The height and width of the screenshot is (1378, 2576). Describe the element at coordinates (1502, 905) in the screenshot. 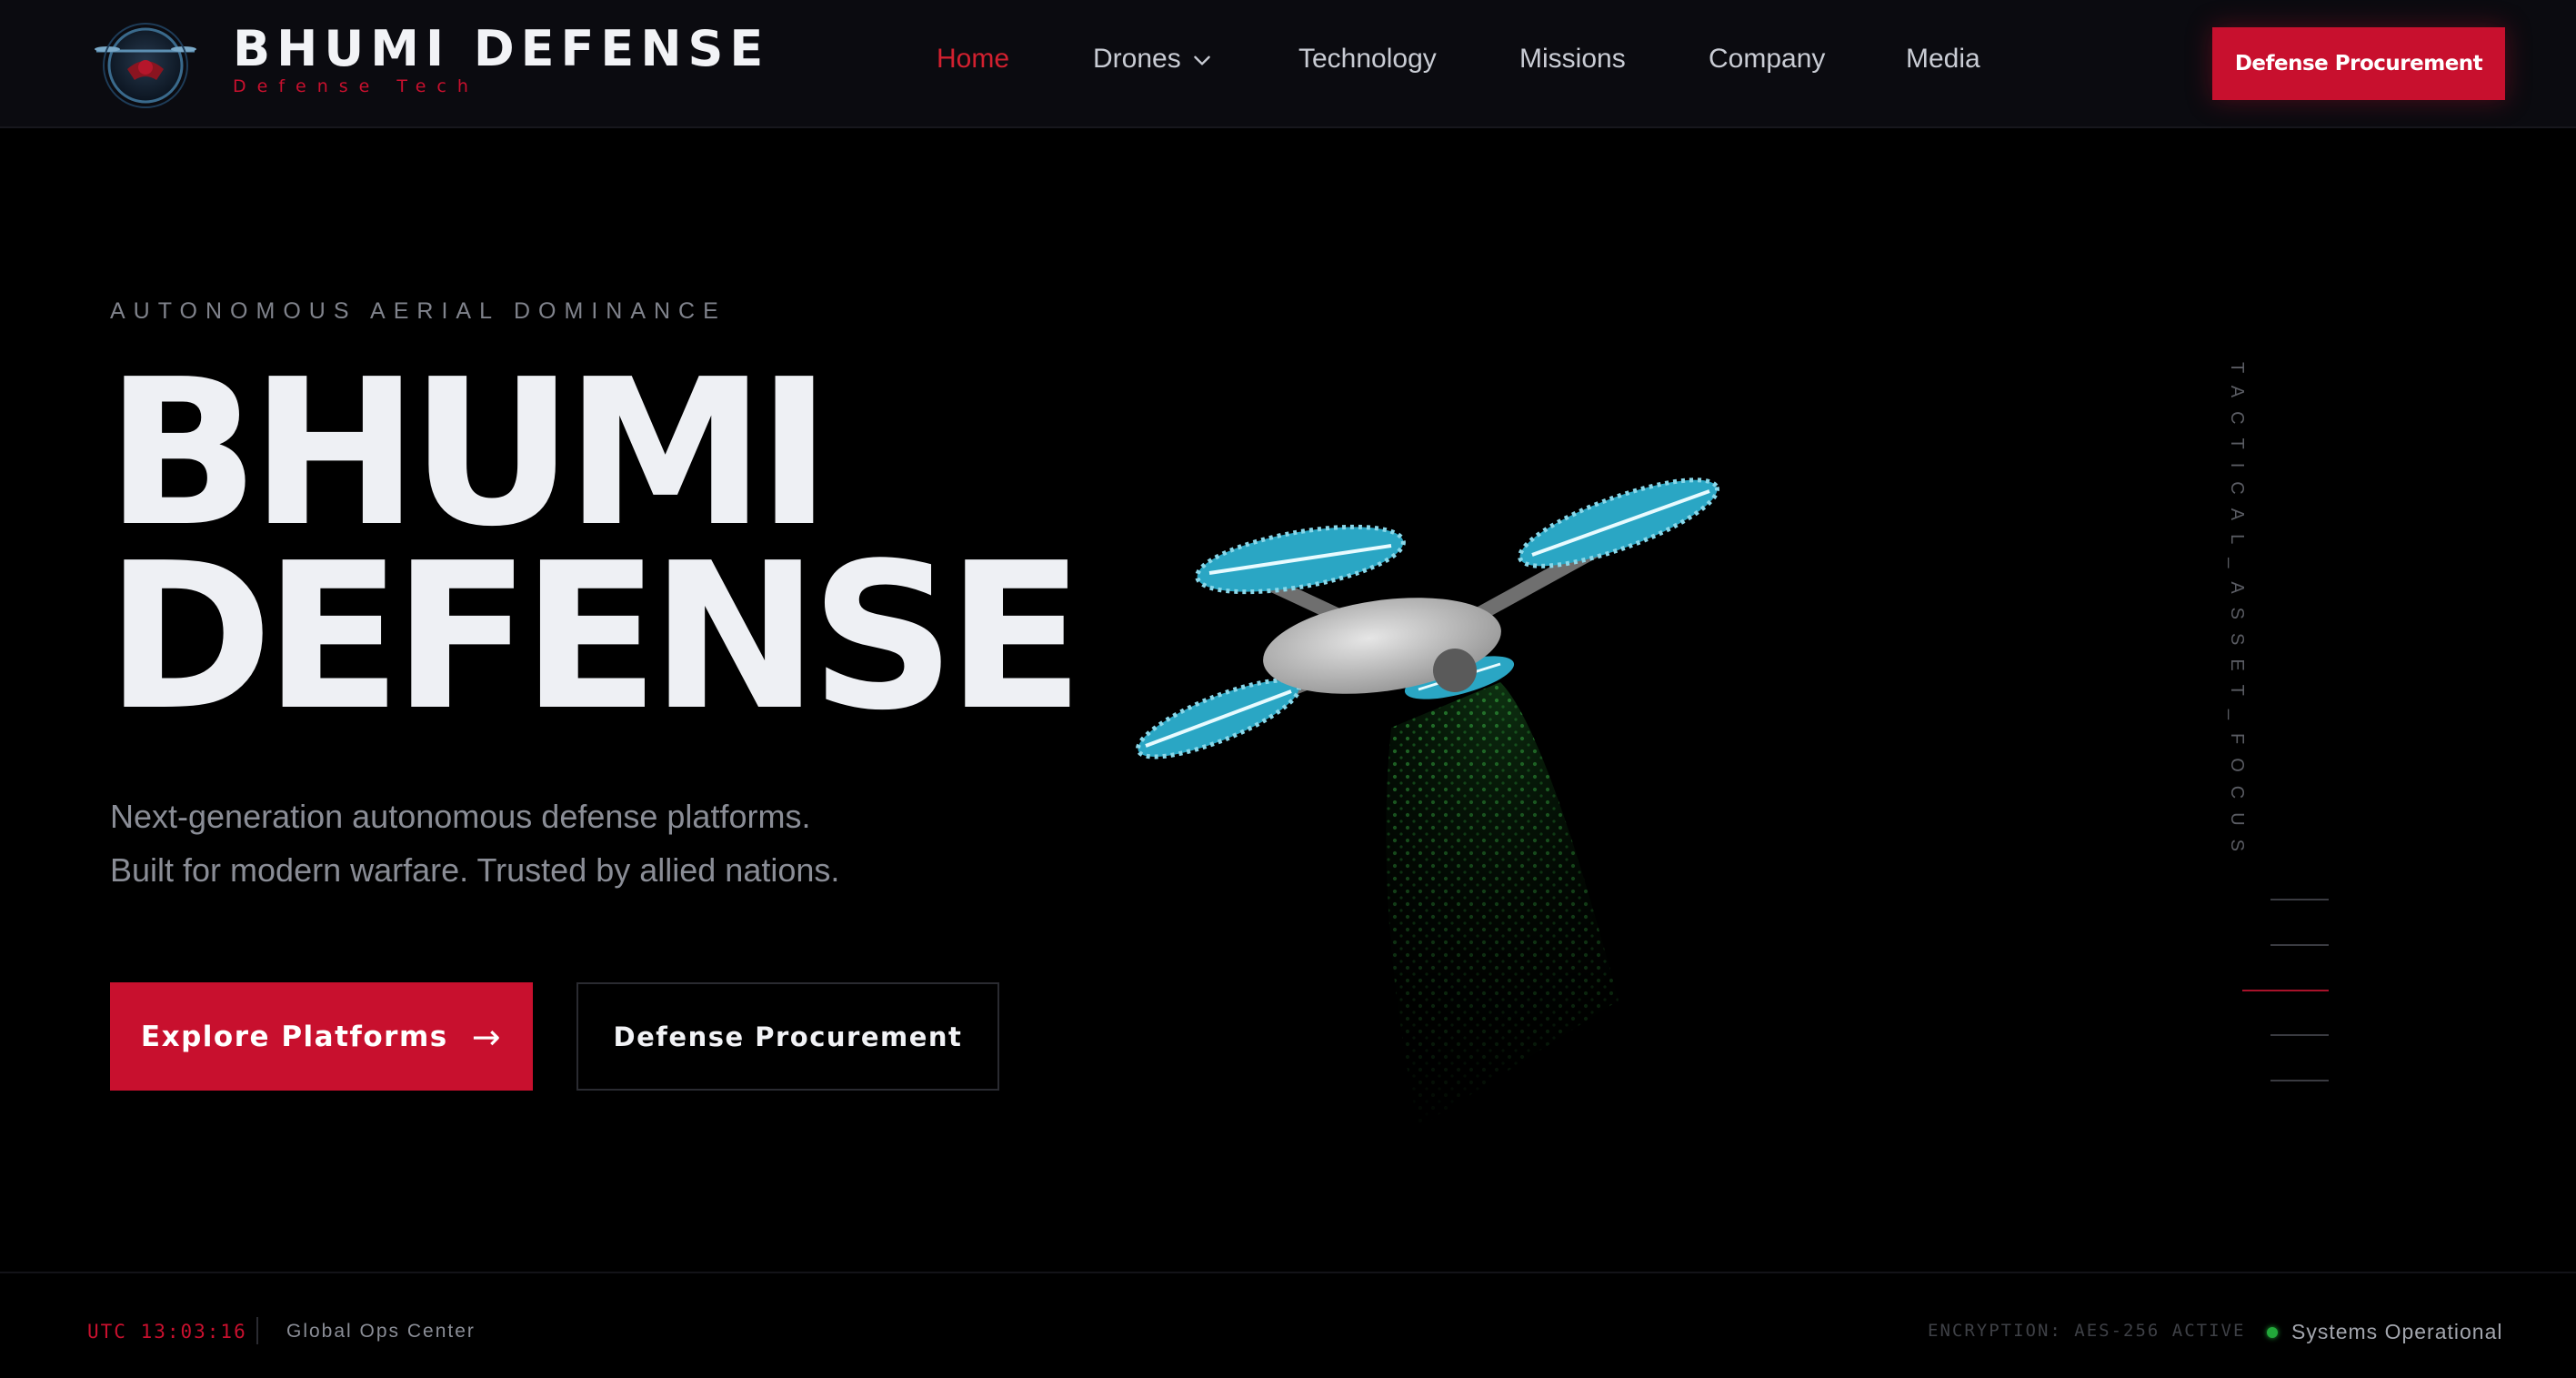

I see `scan-beam` at that location.